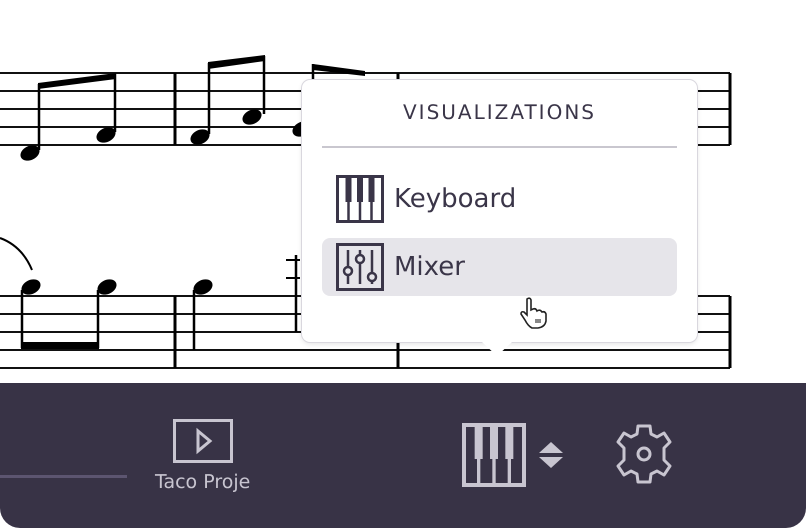 Image resolution: width=812 pixels, height=530 pixels. I want to click on project-button: Taco Proje, so click(202, 456).